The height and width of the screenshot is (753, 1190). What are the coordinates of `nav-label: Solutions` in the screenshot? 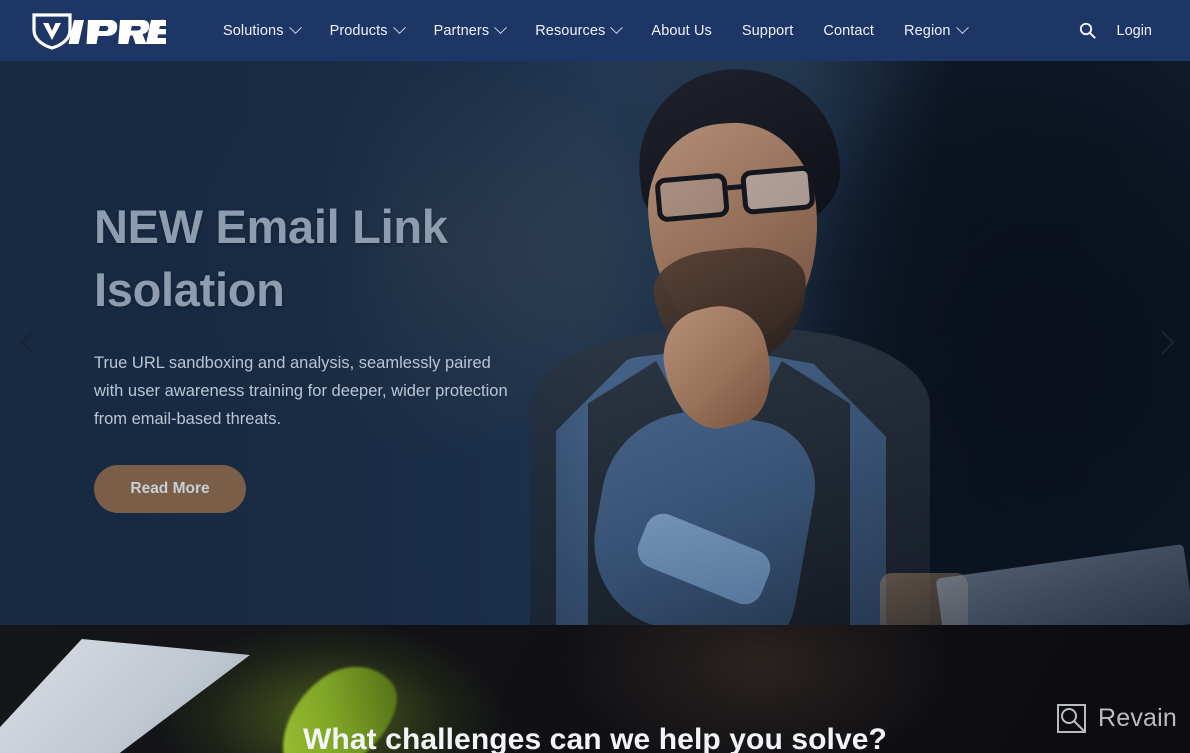 It's located at (253, 30).